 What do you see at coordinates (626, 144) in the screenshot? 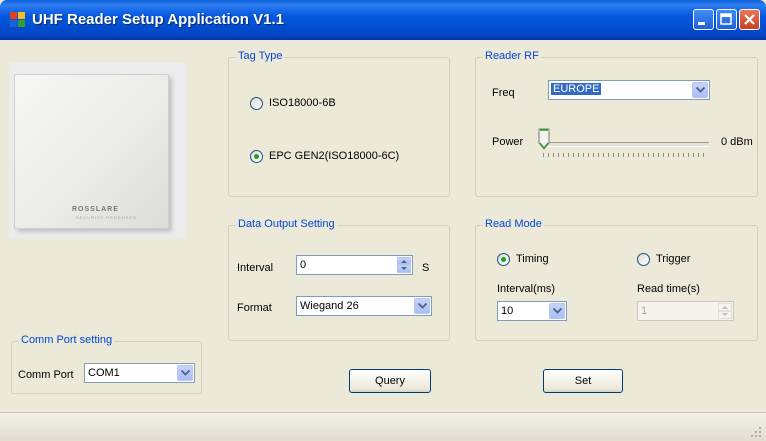
I see `power-slider-track` at bounding box center [626, 144].